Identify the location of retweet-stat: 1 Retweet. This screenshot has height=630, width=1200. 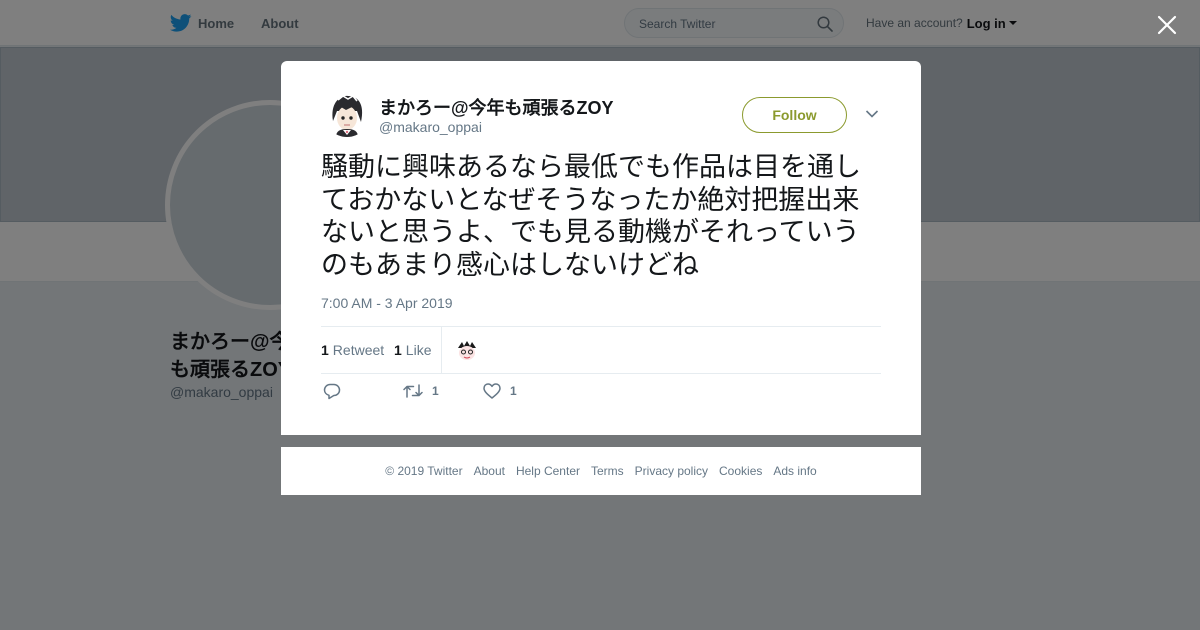
(352, 350).